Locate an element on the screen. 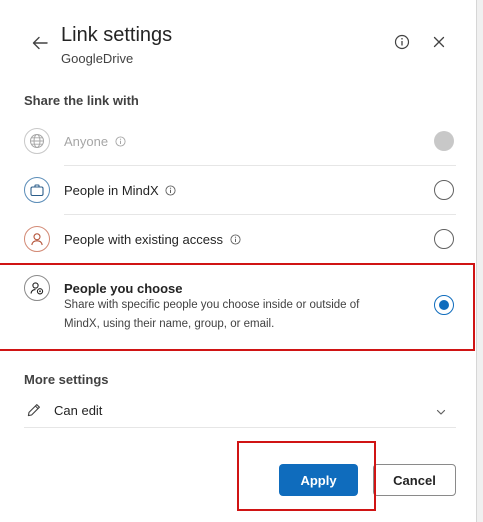 This screenshot has height=522, width=483. permission-value: Can edit is located at coordinates (78, 410).